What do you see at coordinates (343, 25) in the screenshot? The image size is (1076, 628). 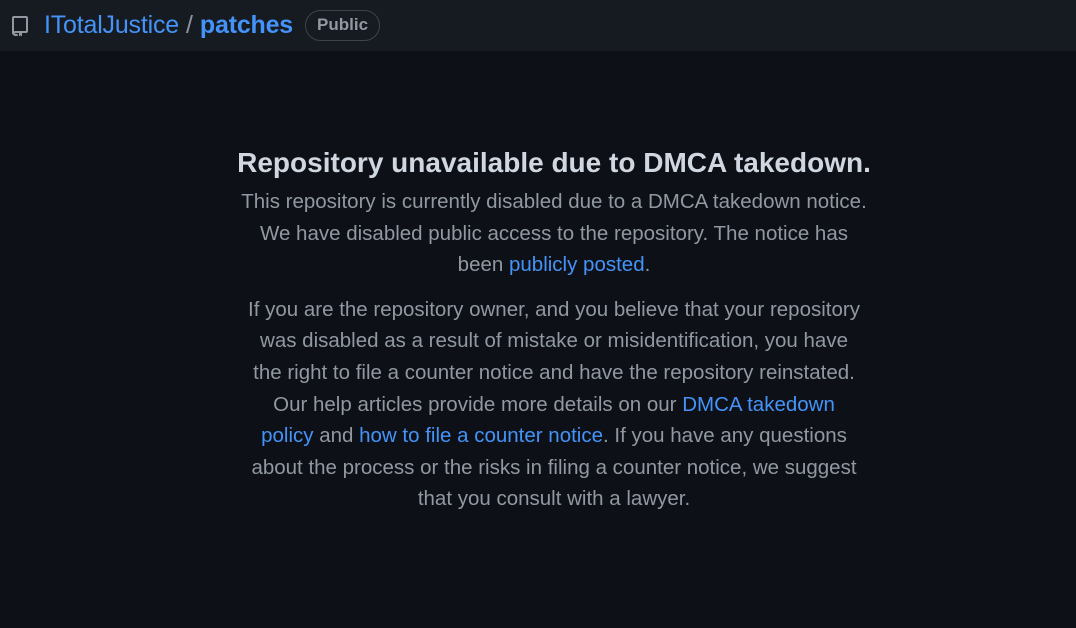 I see `visibility-badge: Public` at bounding box center [343, 25].